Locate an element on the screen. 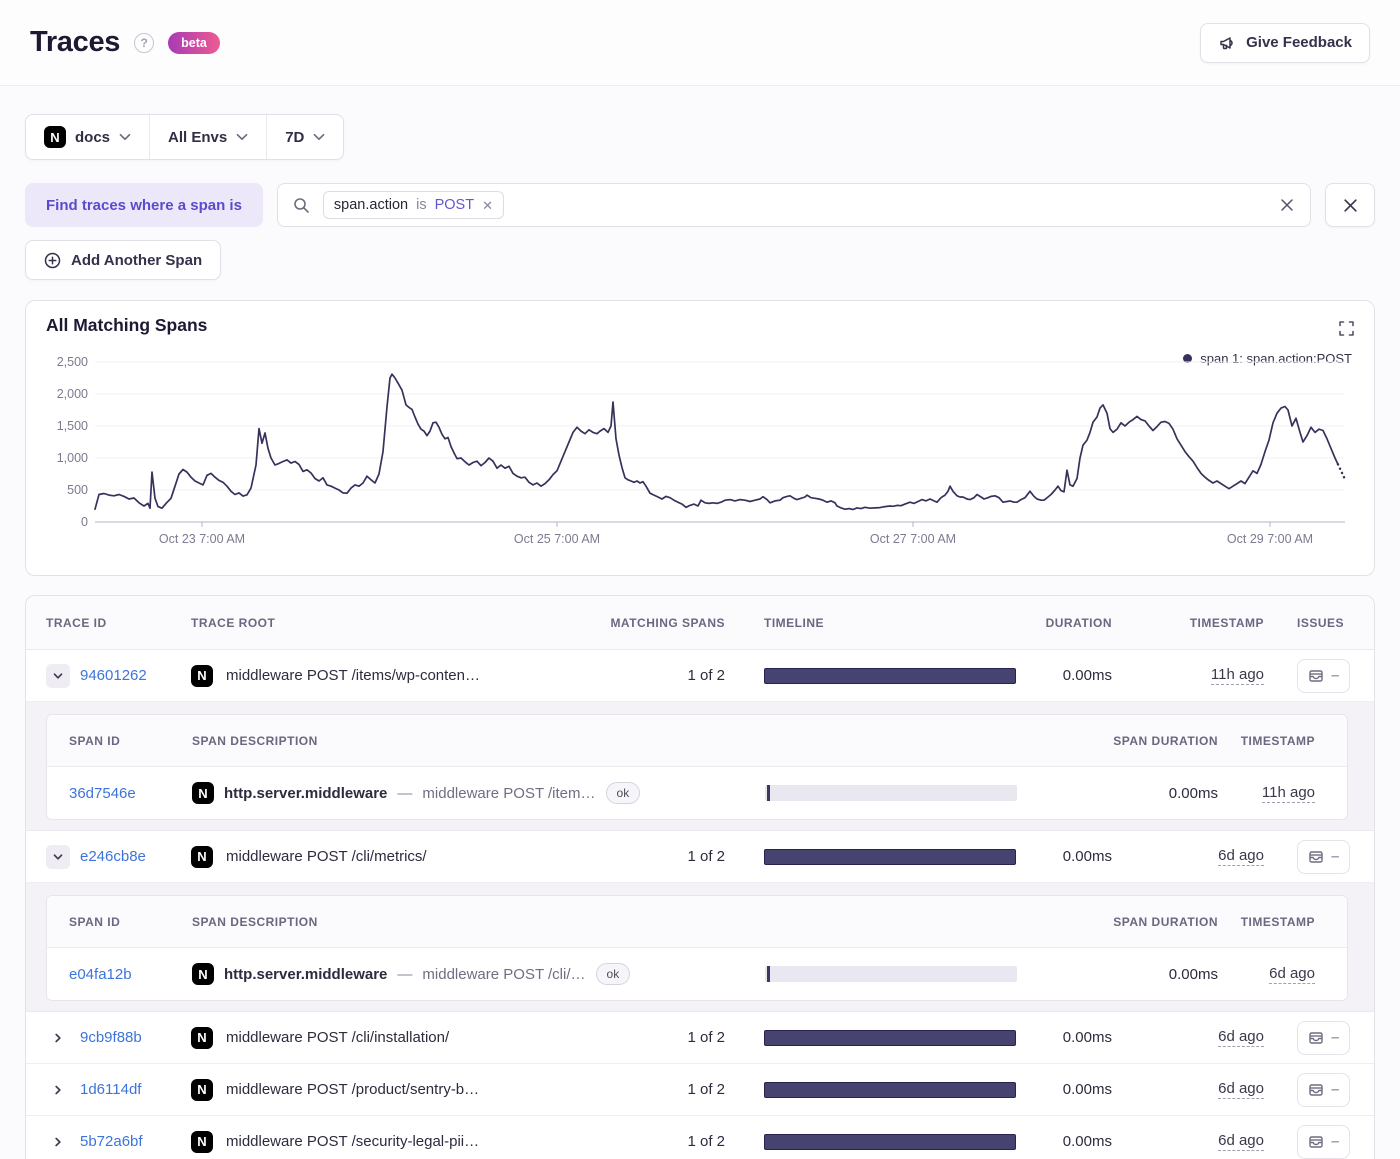  date-range-filter-label: 7D is located at coordinates (295, 137).